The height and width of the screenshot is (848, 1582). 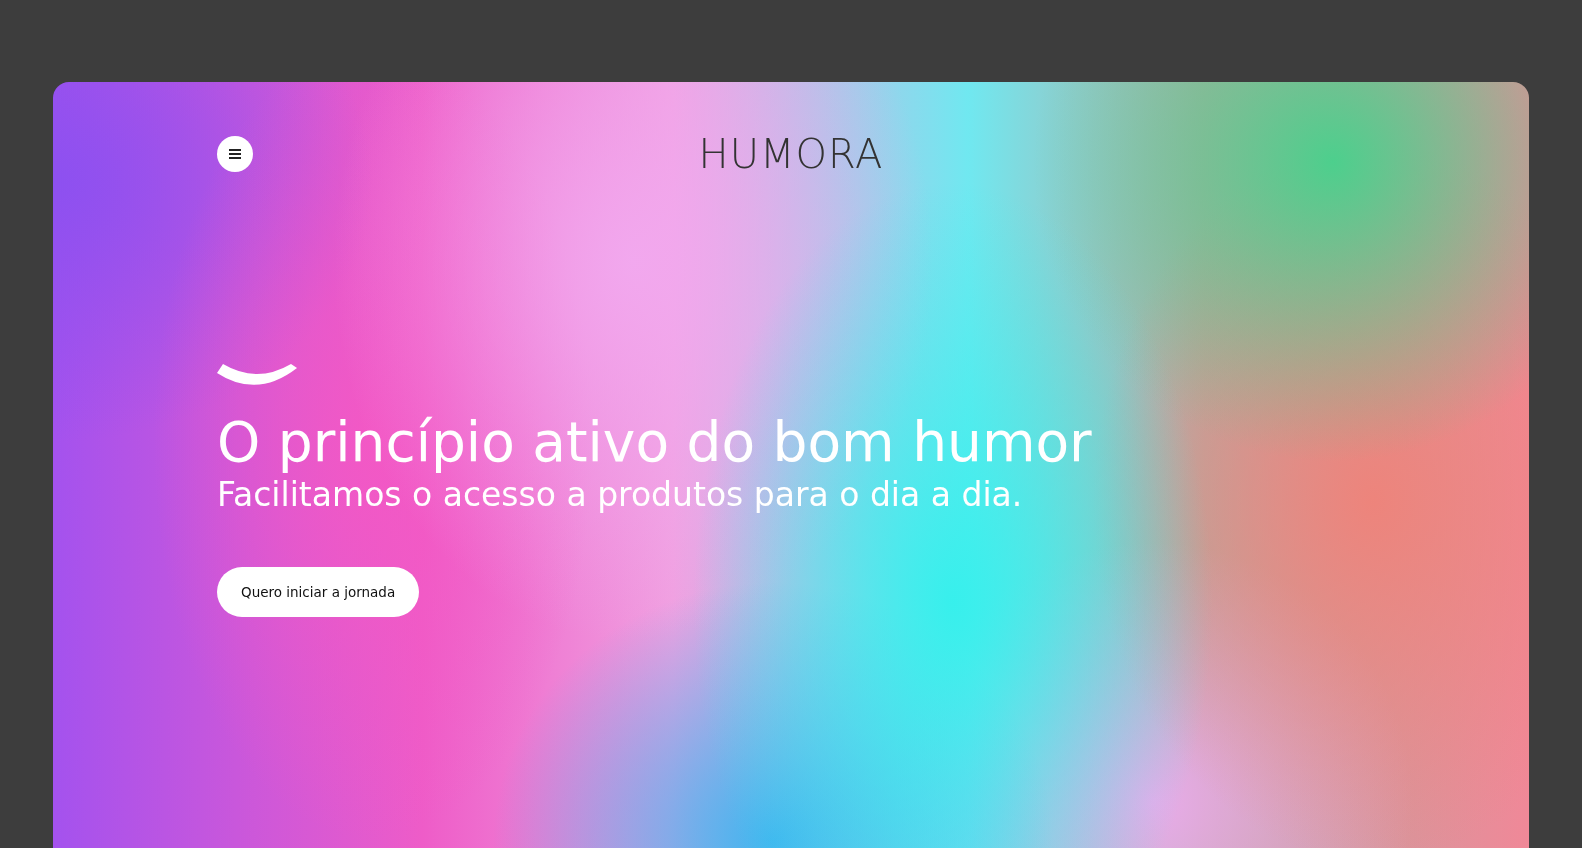 What do you see at coordinates (791, 154) in the screenshot?
I see `logo: HUMORA` at bounding box center [791, 154].